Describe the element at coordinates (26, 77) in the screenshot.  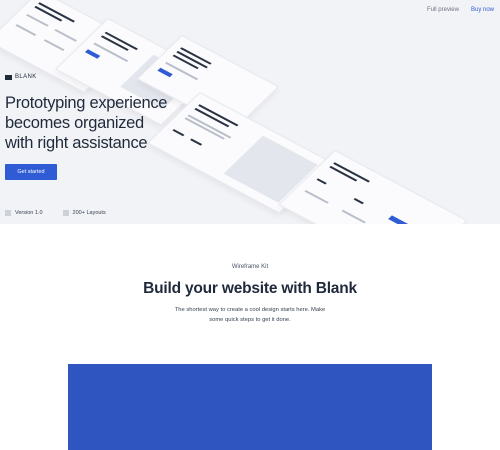
I see `brand-name: BLANK` at that location.